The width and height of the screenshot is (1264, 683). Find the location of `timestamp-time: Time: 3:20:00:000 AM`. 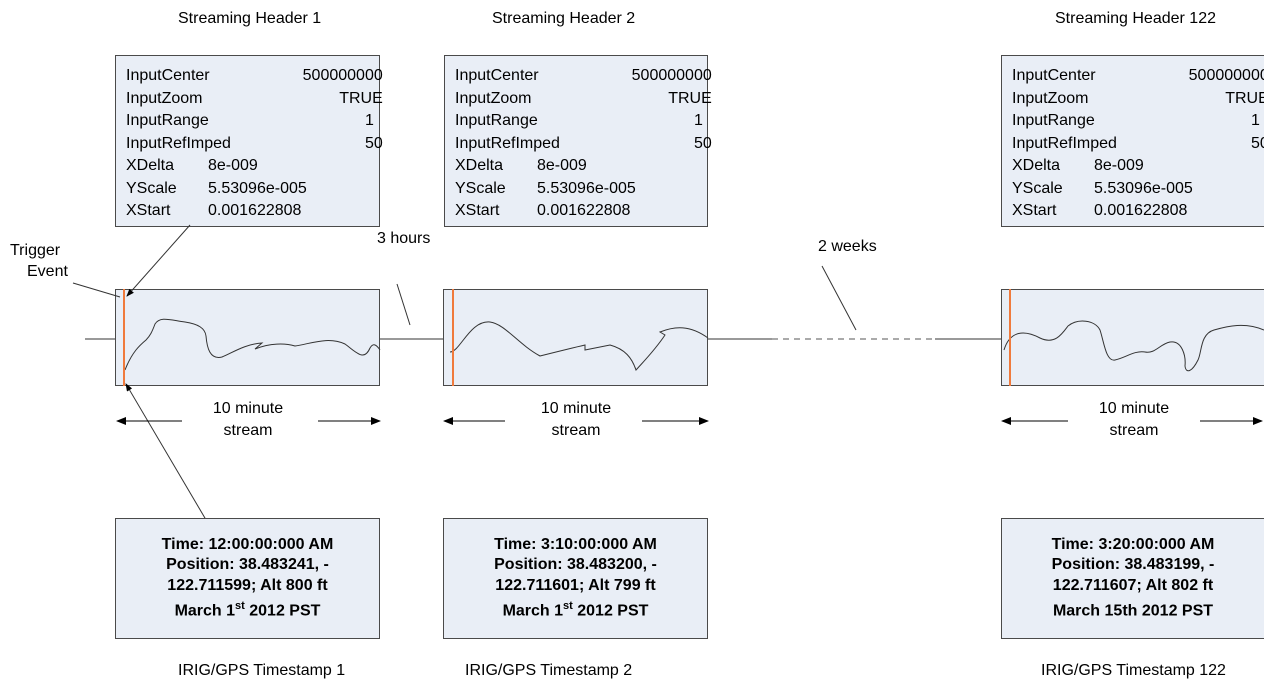

timestamp-time: Time: 3:20:00:000 AM is located at coordinates (1133, 544).